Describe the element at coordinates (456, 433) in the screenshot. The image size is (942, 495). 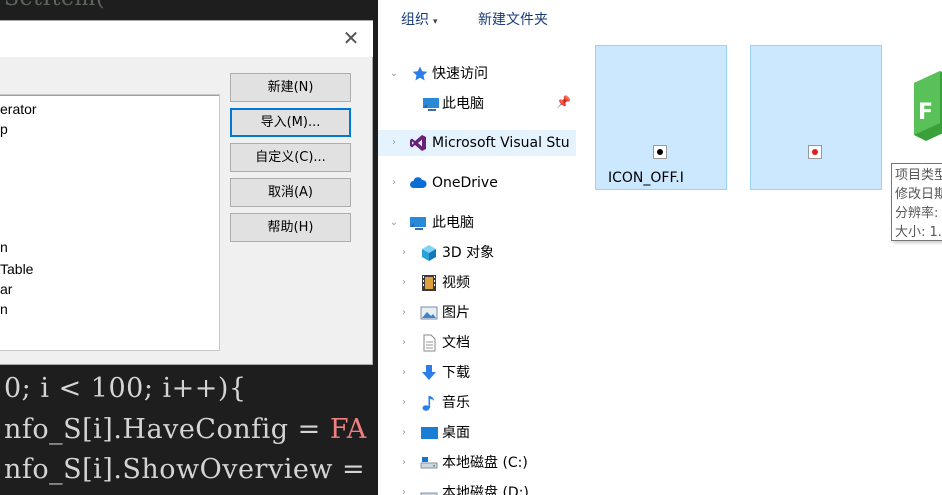
I see `nav-label: 桌面` at that location.